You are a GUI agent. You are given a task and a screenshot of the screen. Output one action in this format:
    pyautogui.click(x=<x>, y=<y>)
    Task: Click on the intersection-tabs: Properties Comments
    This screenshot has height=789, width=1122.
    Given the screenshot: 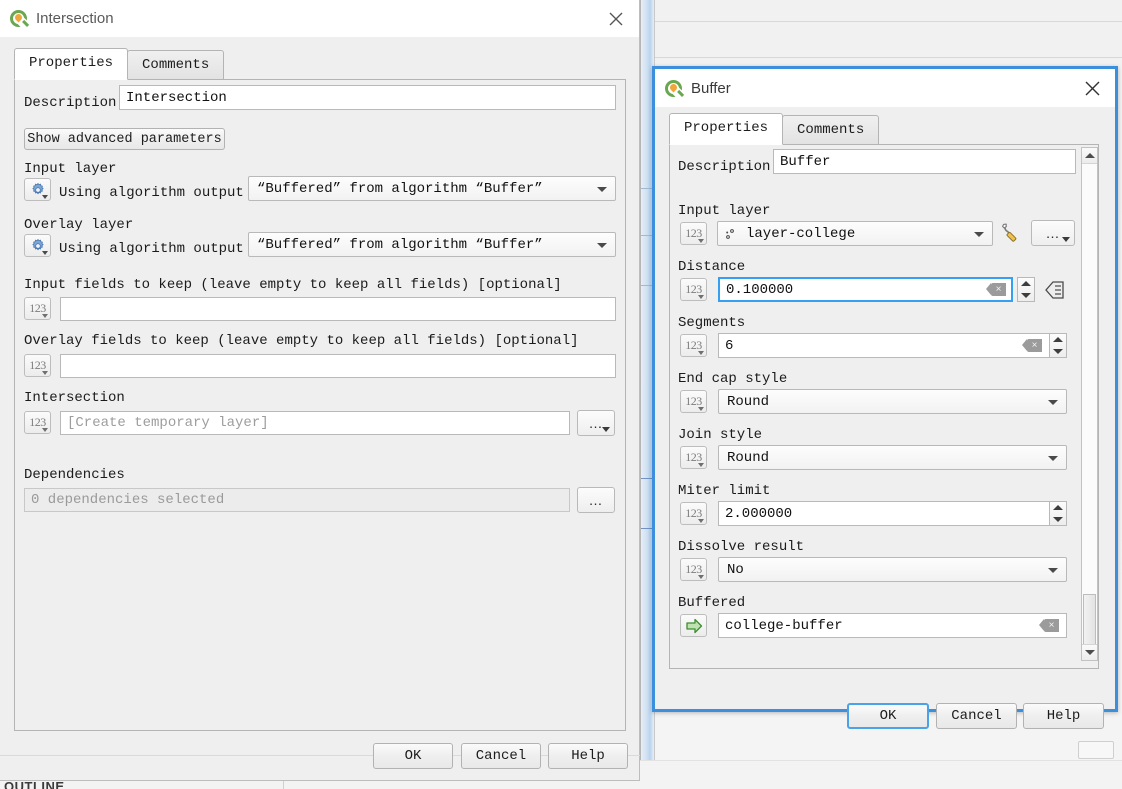 What is the action you would take?
    pyautogui.click(x=119, y=64)
    